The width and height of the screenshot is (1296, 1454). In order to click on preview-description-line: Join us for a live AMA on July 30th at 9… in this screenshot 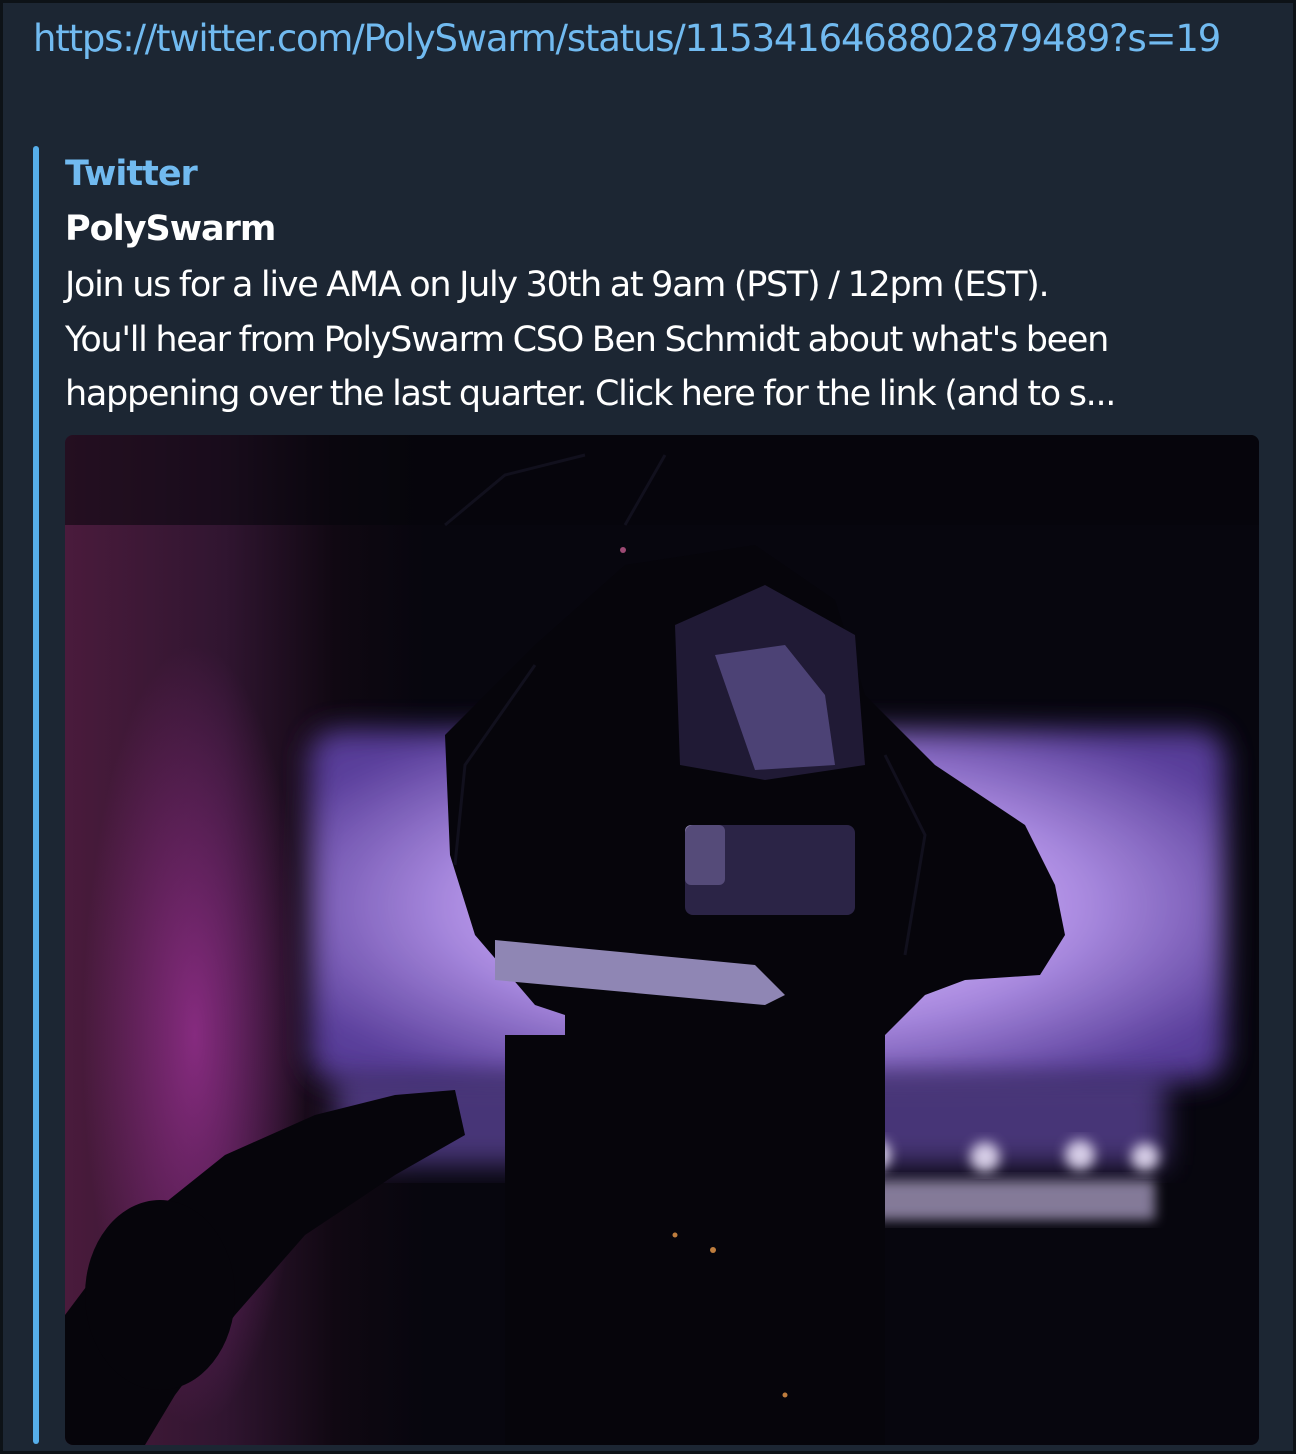, I will do `click(557, 285)`.